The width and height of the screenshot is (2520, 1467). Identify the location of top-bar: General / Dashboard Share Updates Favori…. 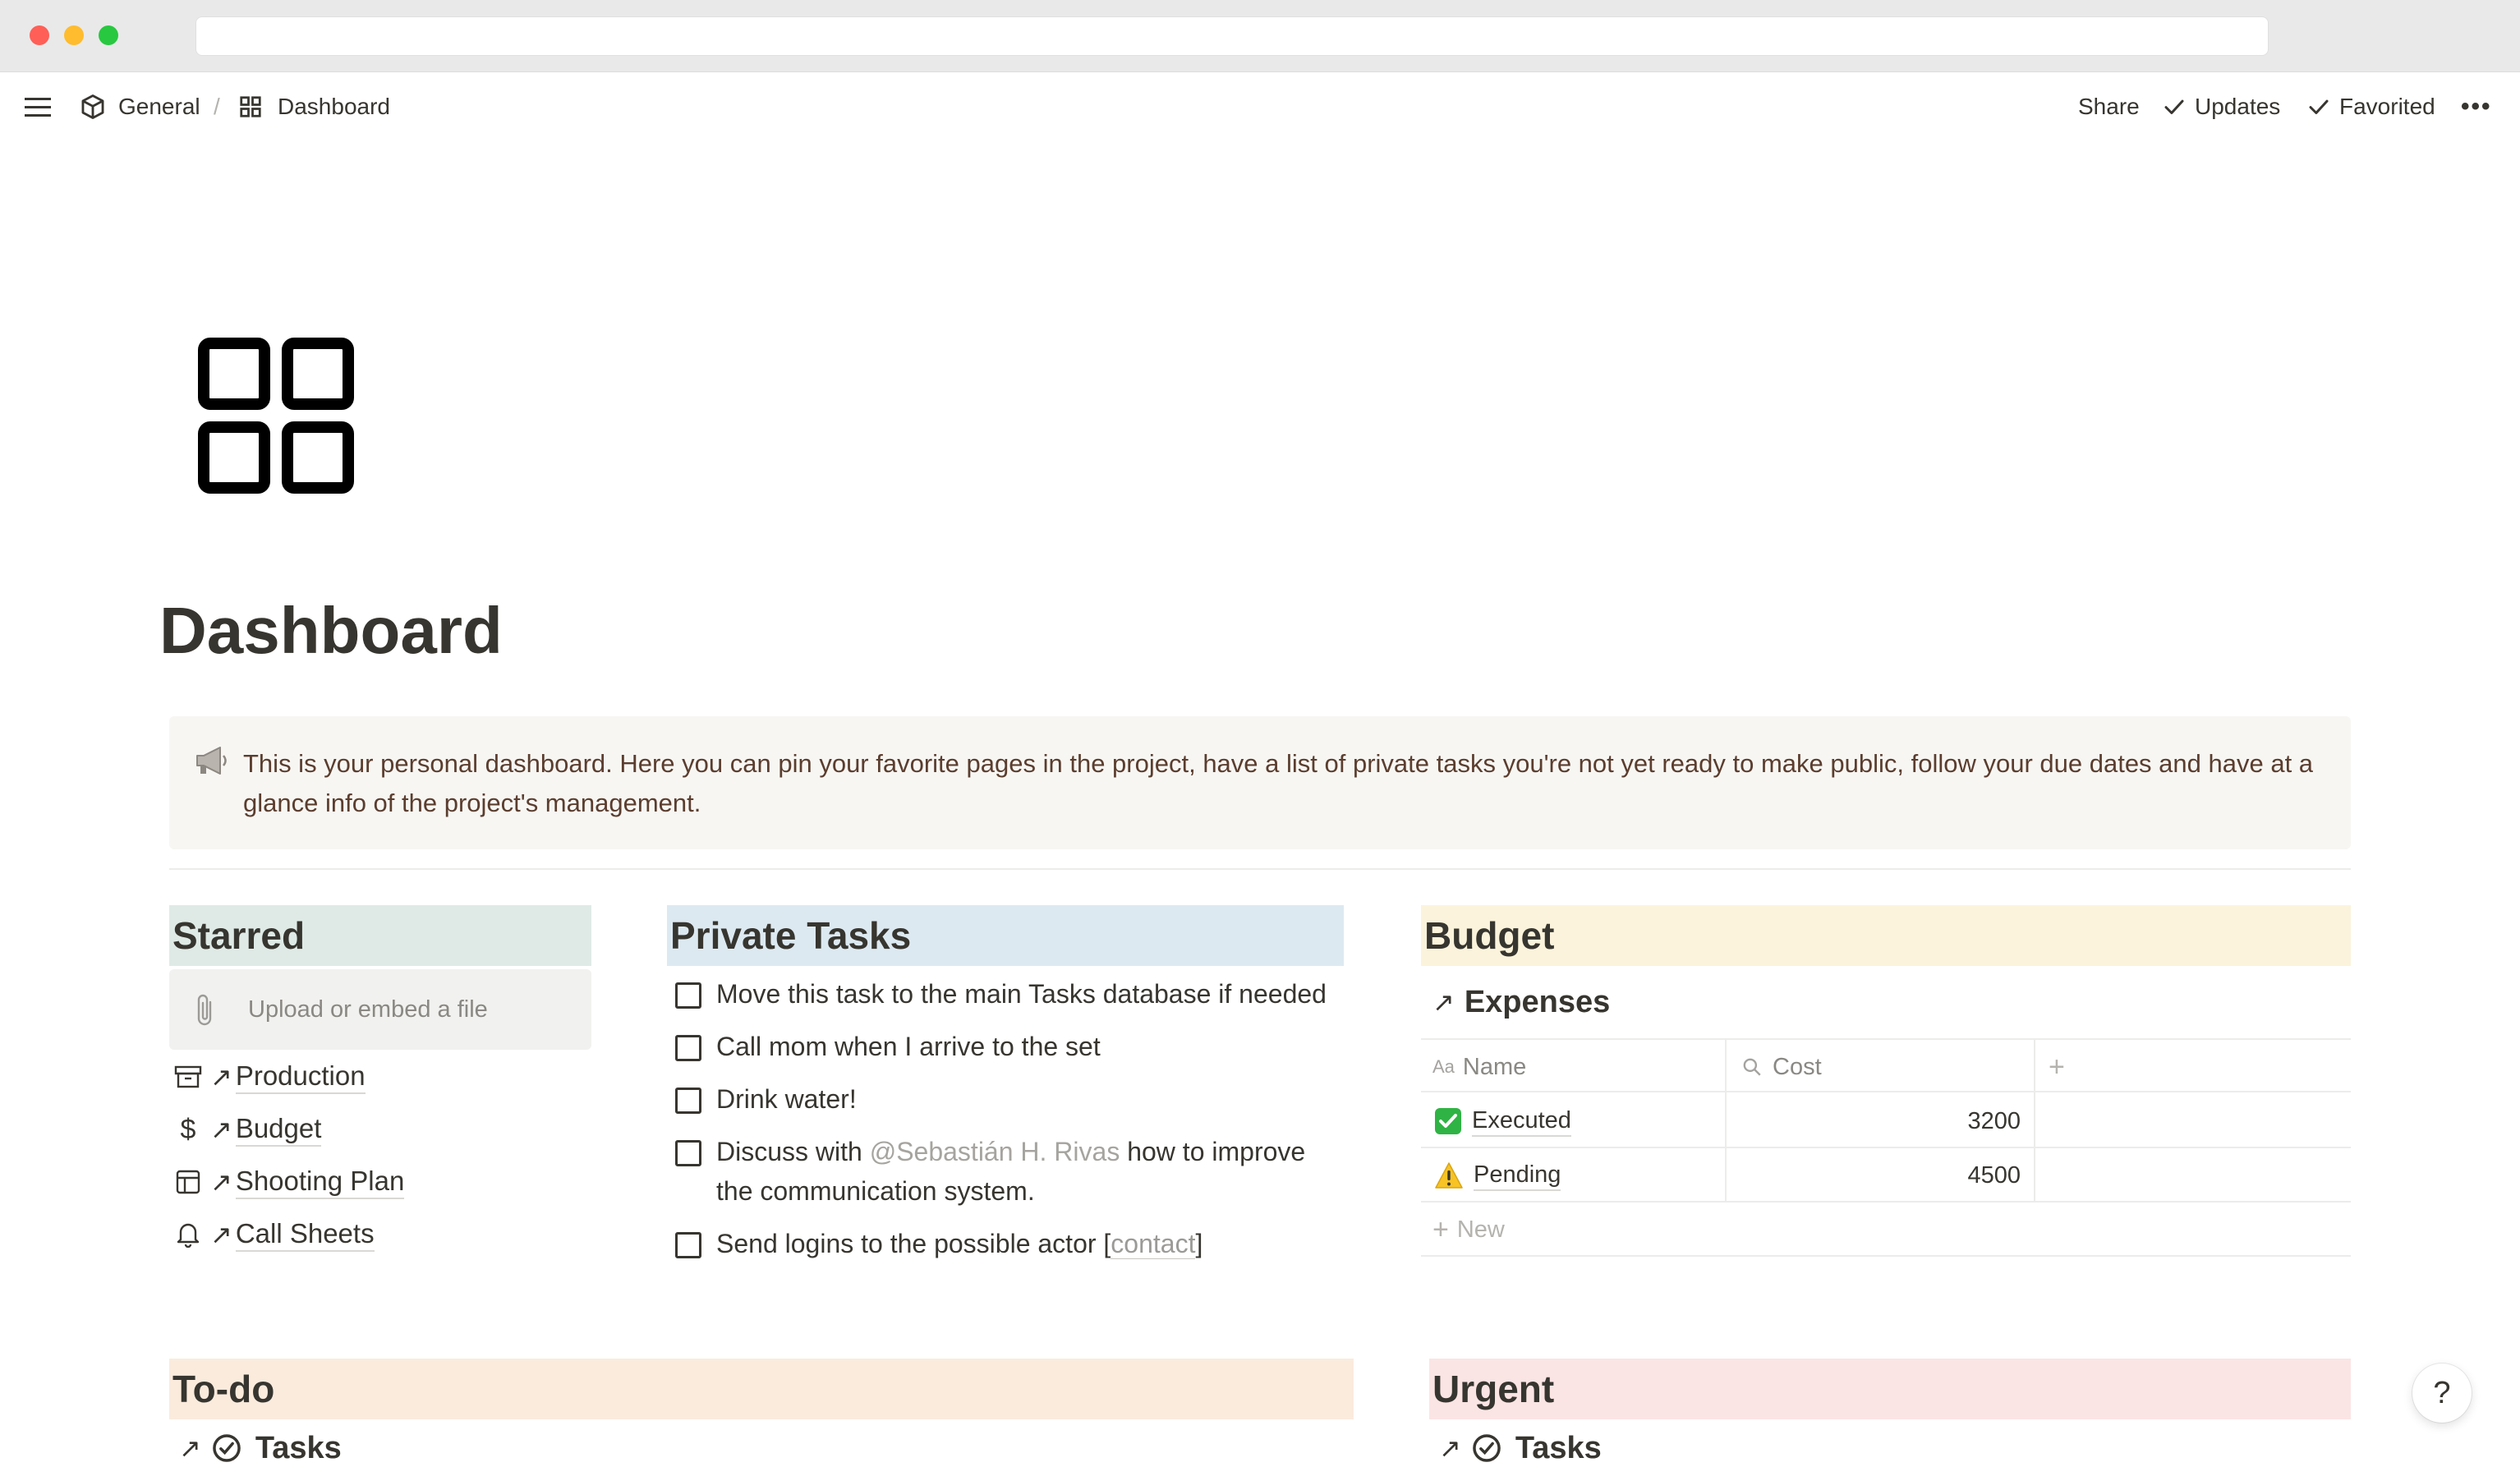
(1260, 106).